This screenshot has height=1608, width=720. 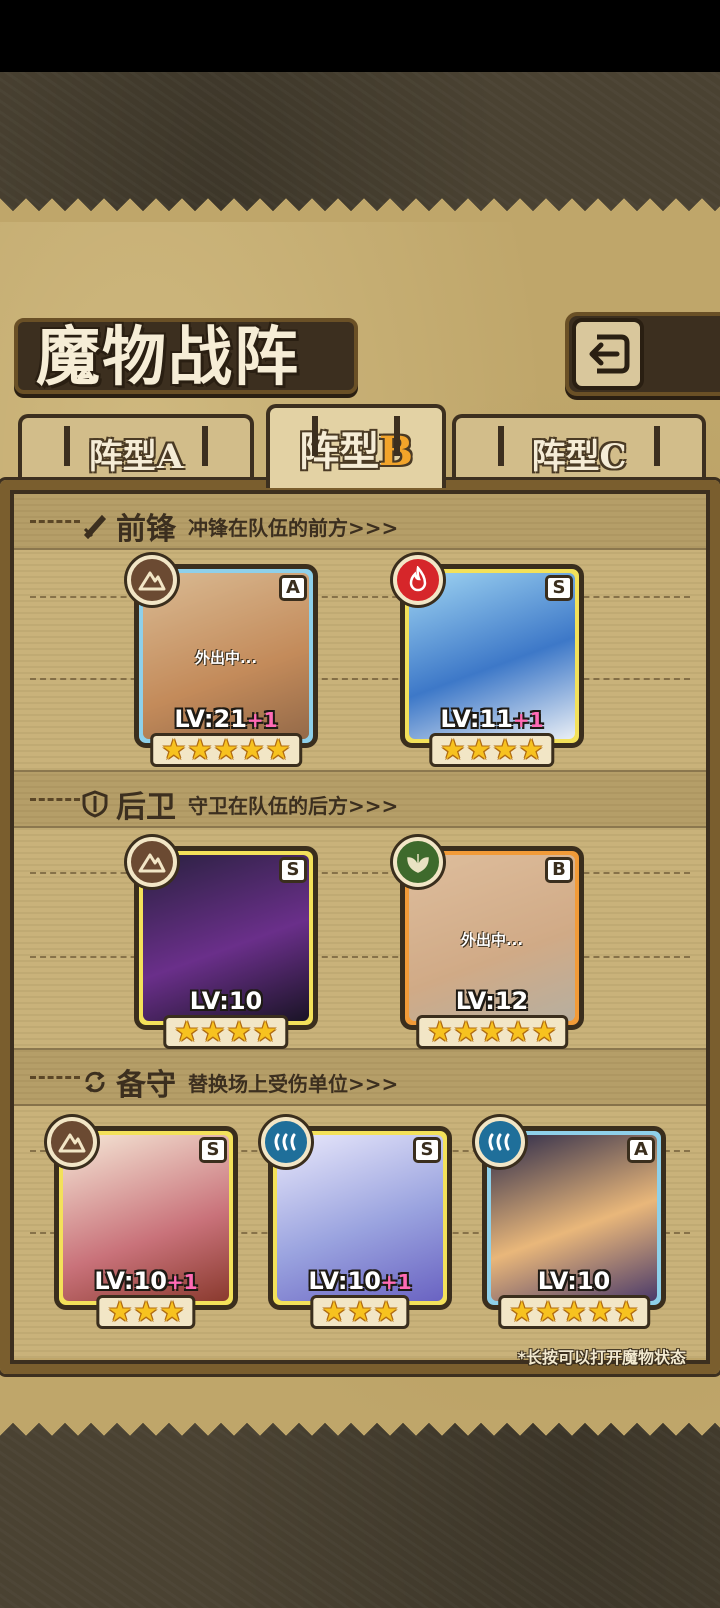 I want to click on shield-icon, so click(x=95, y=804).